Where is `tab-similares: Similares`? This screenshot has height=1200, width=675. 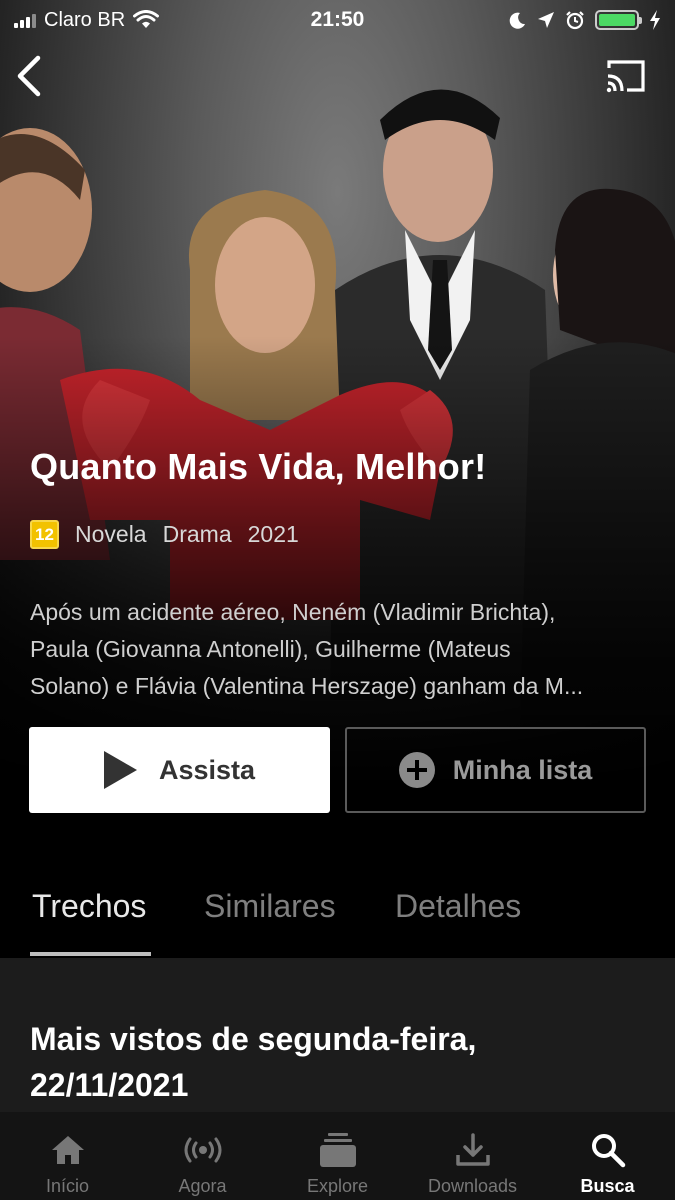 tab-similares: Similares is located at coordinates (270, 897).